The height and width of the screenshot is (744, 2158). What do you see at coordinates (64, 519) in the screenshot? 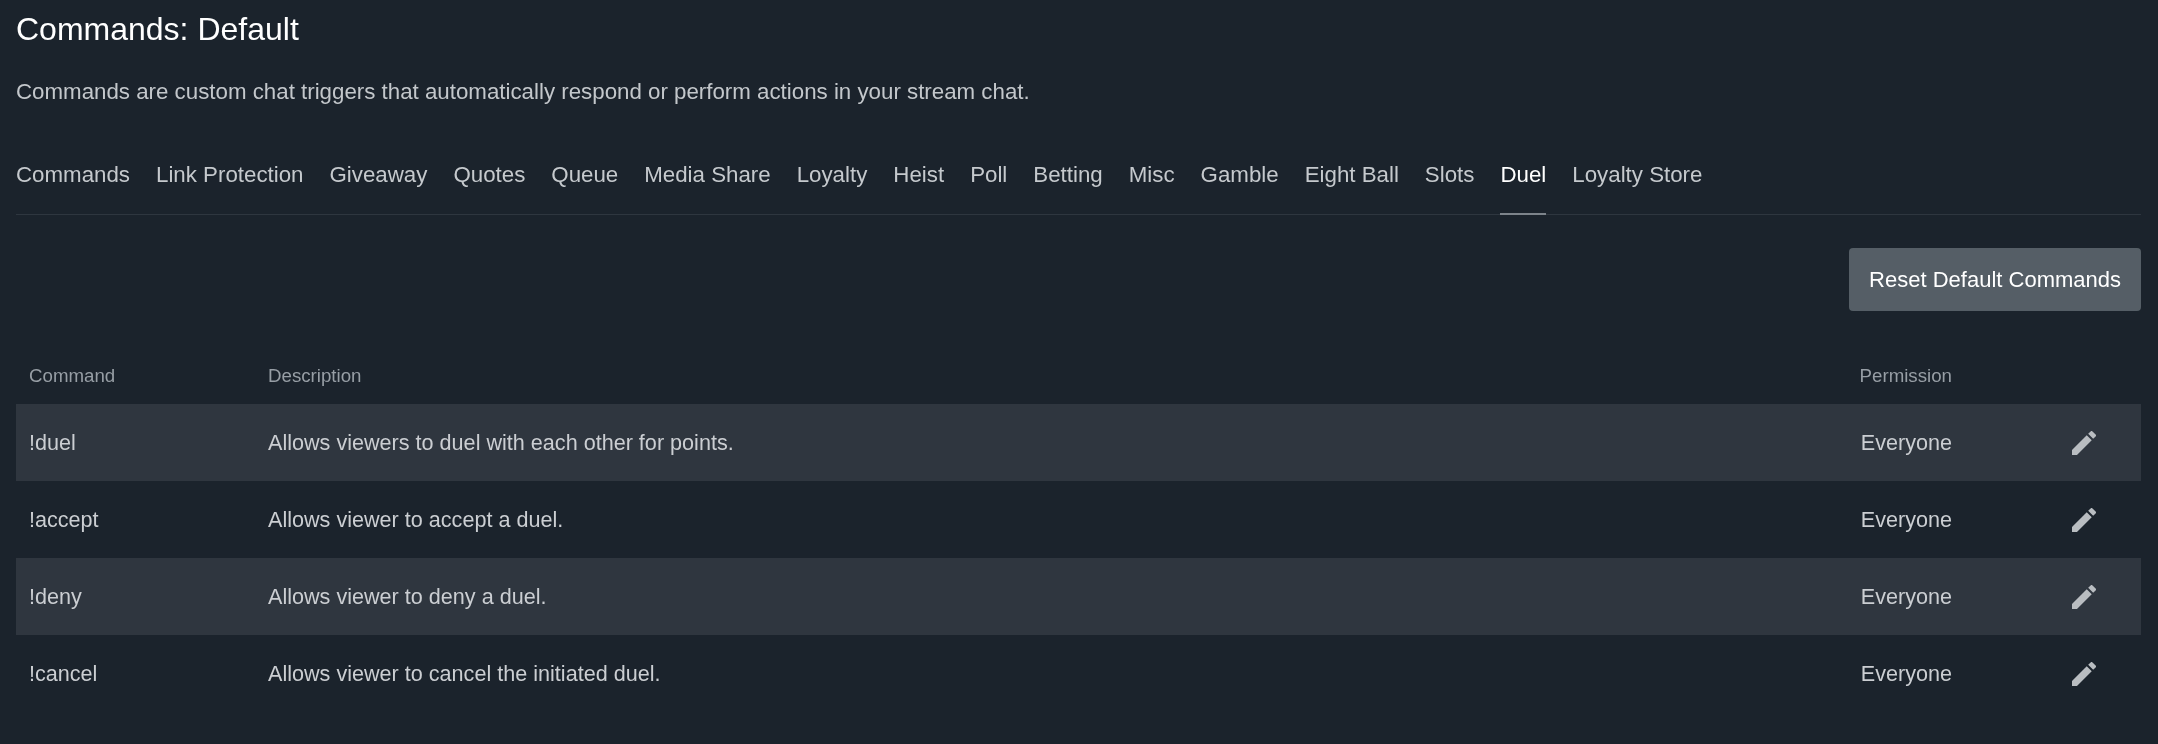
I see `command-cell: !accept` at bounding box center [64, 519].